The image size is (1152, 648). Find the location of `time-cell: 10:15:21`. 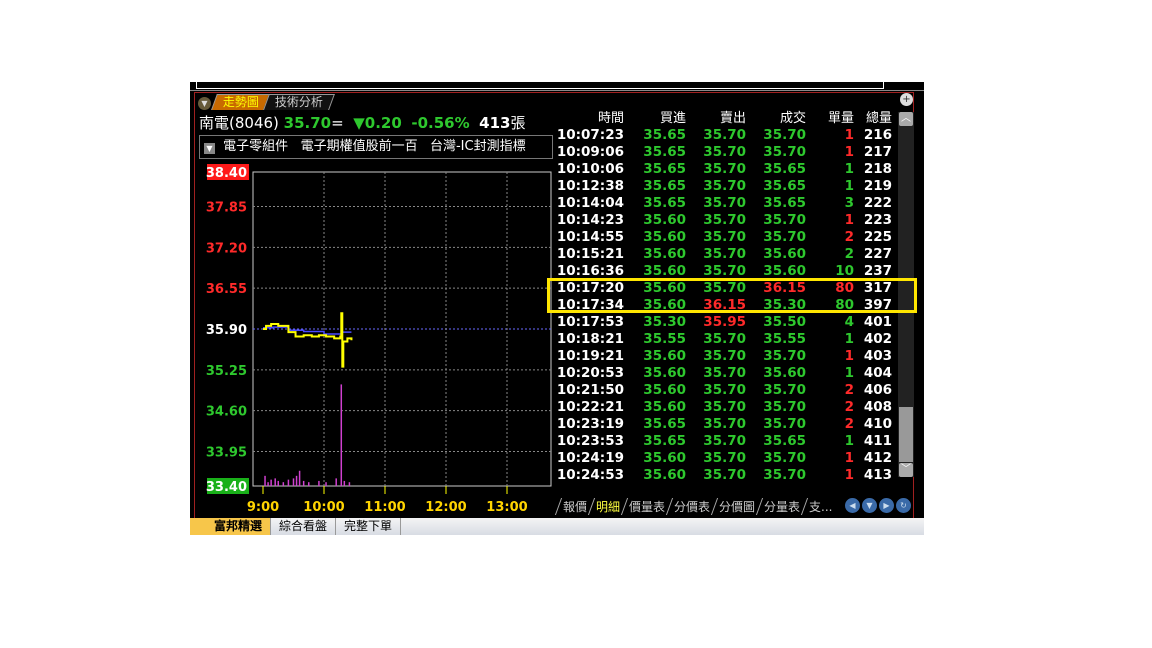

time-cell: 10:15:21 is located at coordinates (590, 254).